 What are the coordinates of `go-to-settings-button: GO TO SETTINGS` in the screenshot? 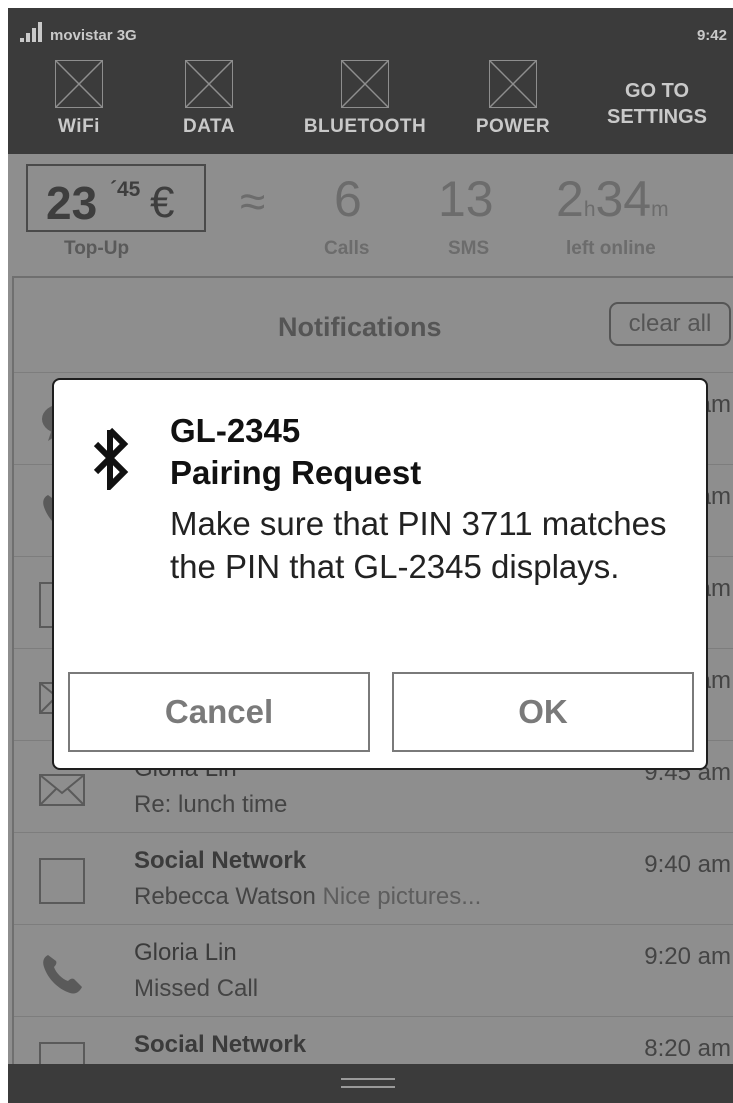 It's located at (657, 104).